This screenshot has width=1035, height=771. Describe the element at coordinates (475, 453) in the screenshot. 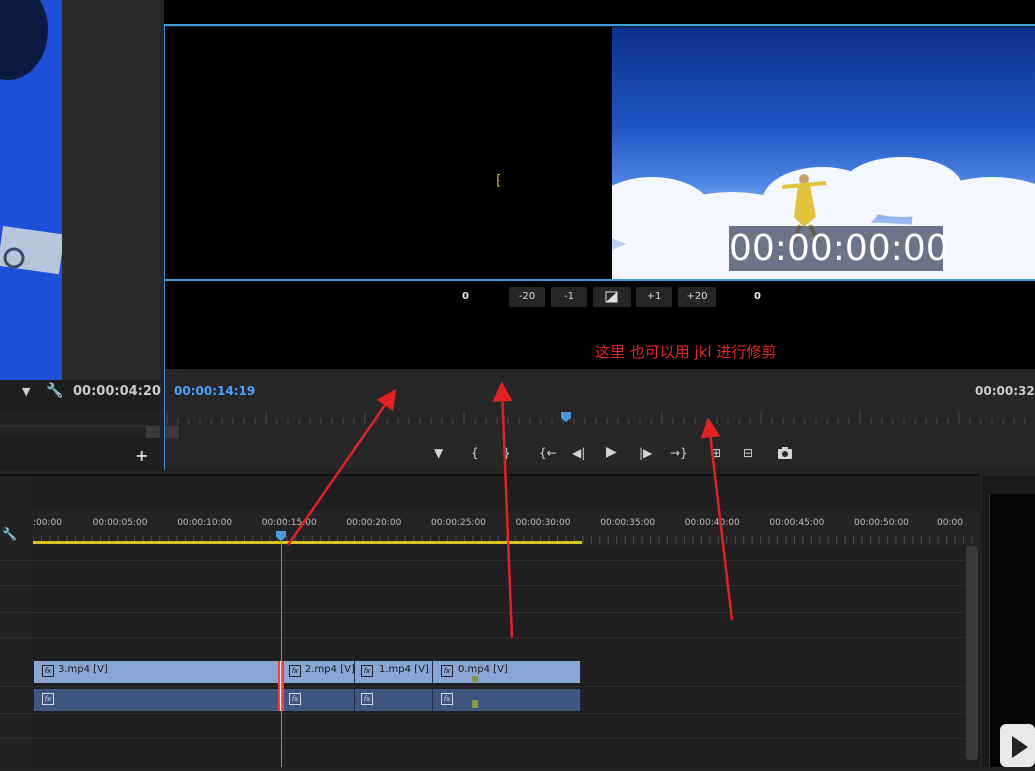

I see `mark-in-button: {` at that location.